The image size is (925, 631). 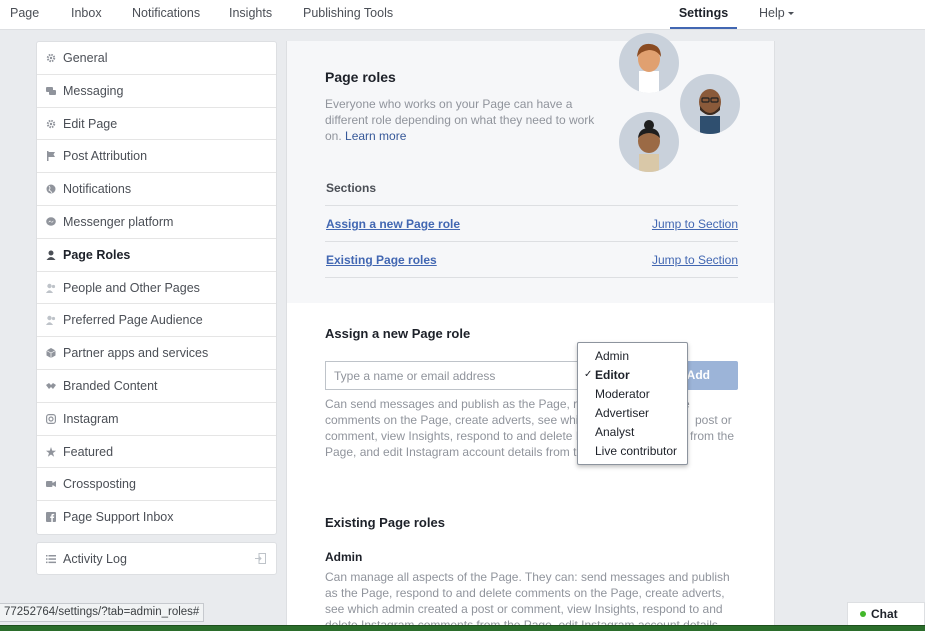 What do you see at coordinates (531, 259) in the screenshot?
I see `section-row-existing: Existing Page roles Jump to Section` at bounding box center [531, 259].